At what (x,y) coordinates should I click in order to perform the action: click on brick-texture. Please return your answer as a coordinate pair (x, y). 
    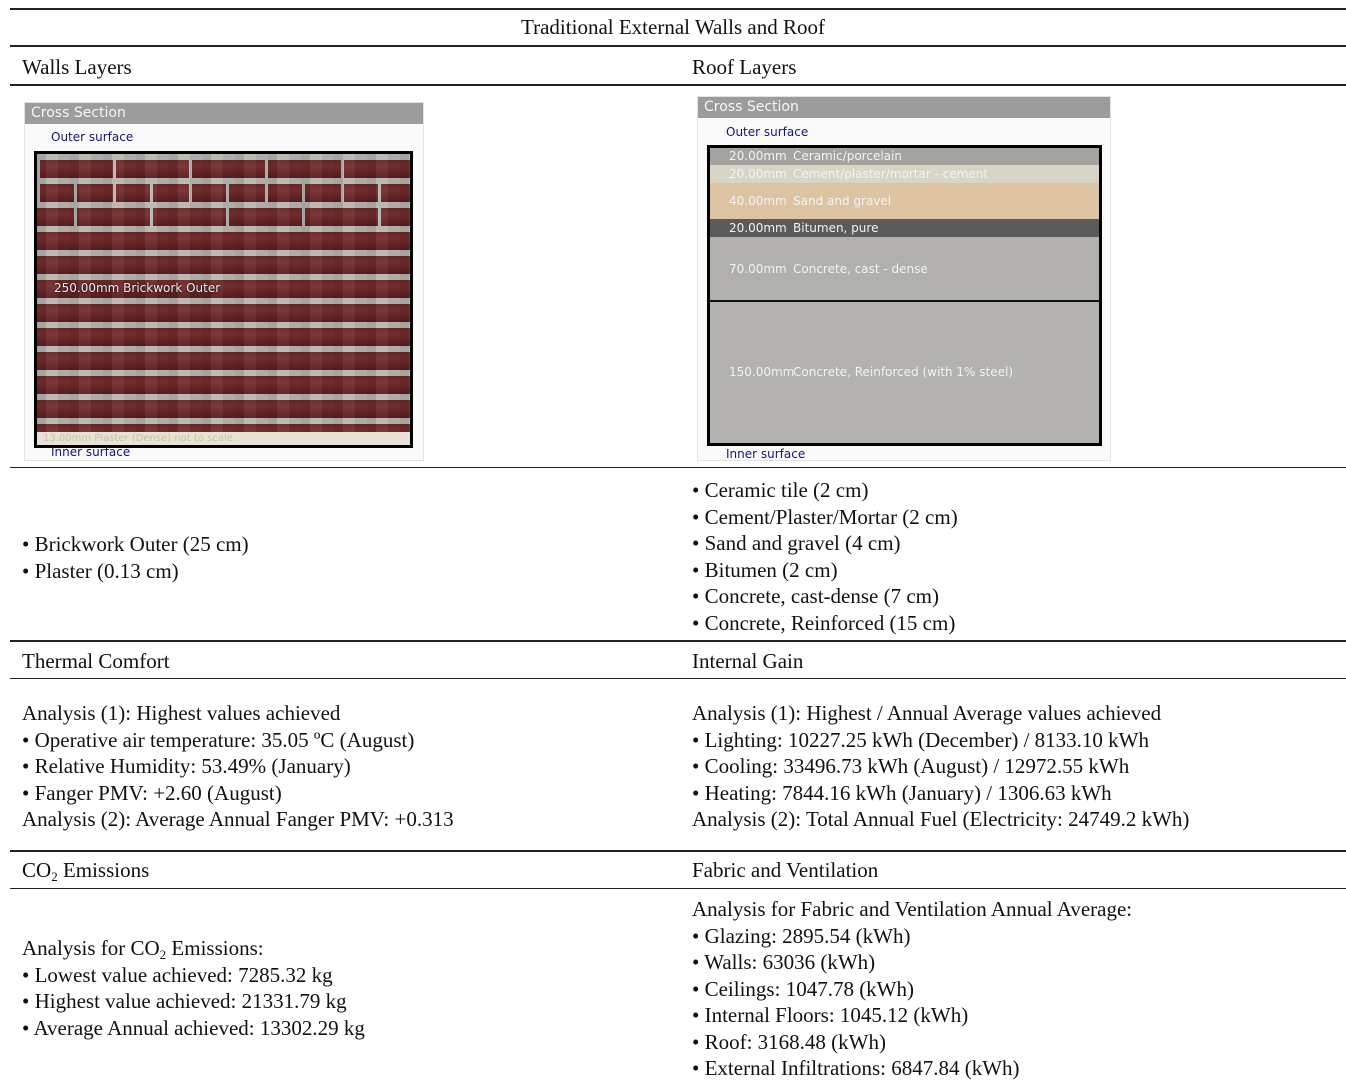
    Looking at the image, I should click on (223, 299).